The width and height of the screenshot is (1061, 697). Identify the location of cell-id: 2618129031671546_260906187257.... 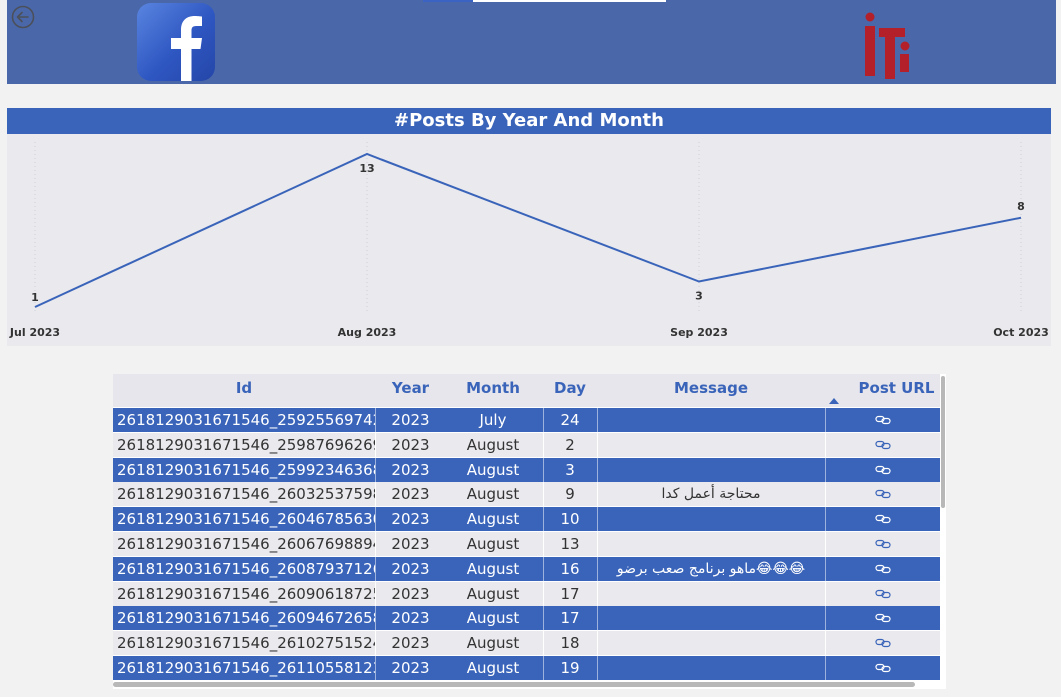
(246, 593).